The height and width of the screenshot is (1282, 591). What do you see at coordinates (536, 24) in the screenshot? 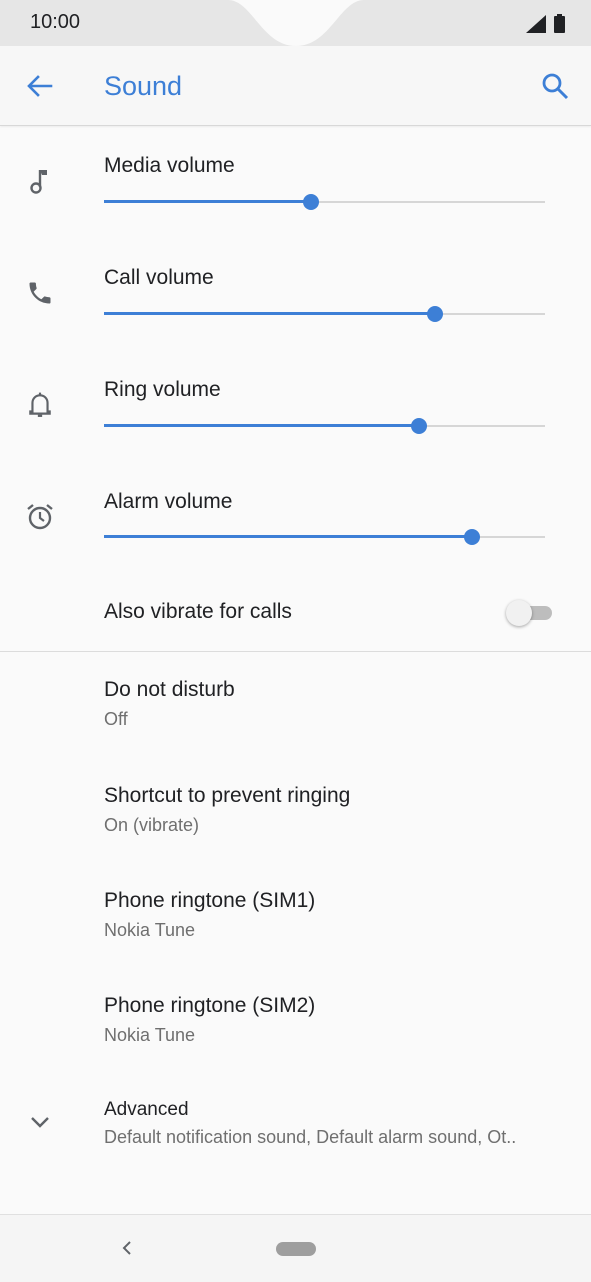
I see `signal-icon` at bounding box center [536, 24].